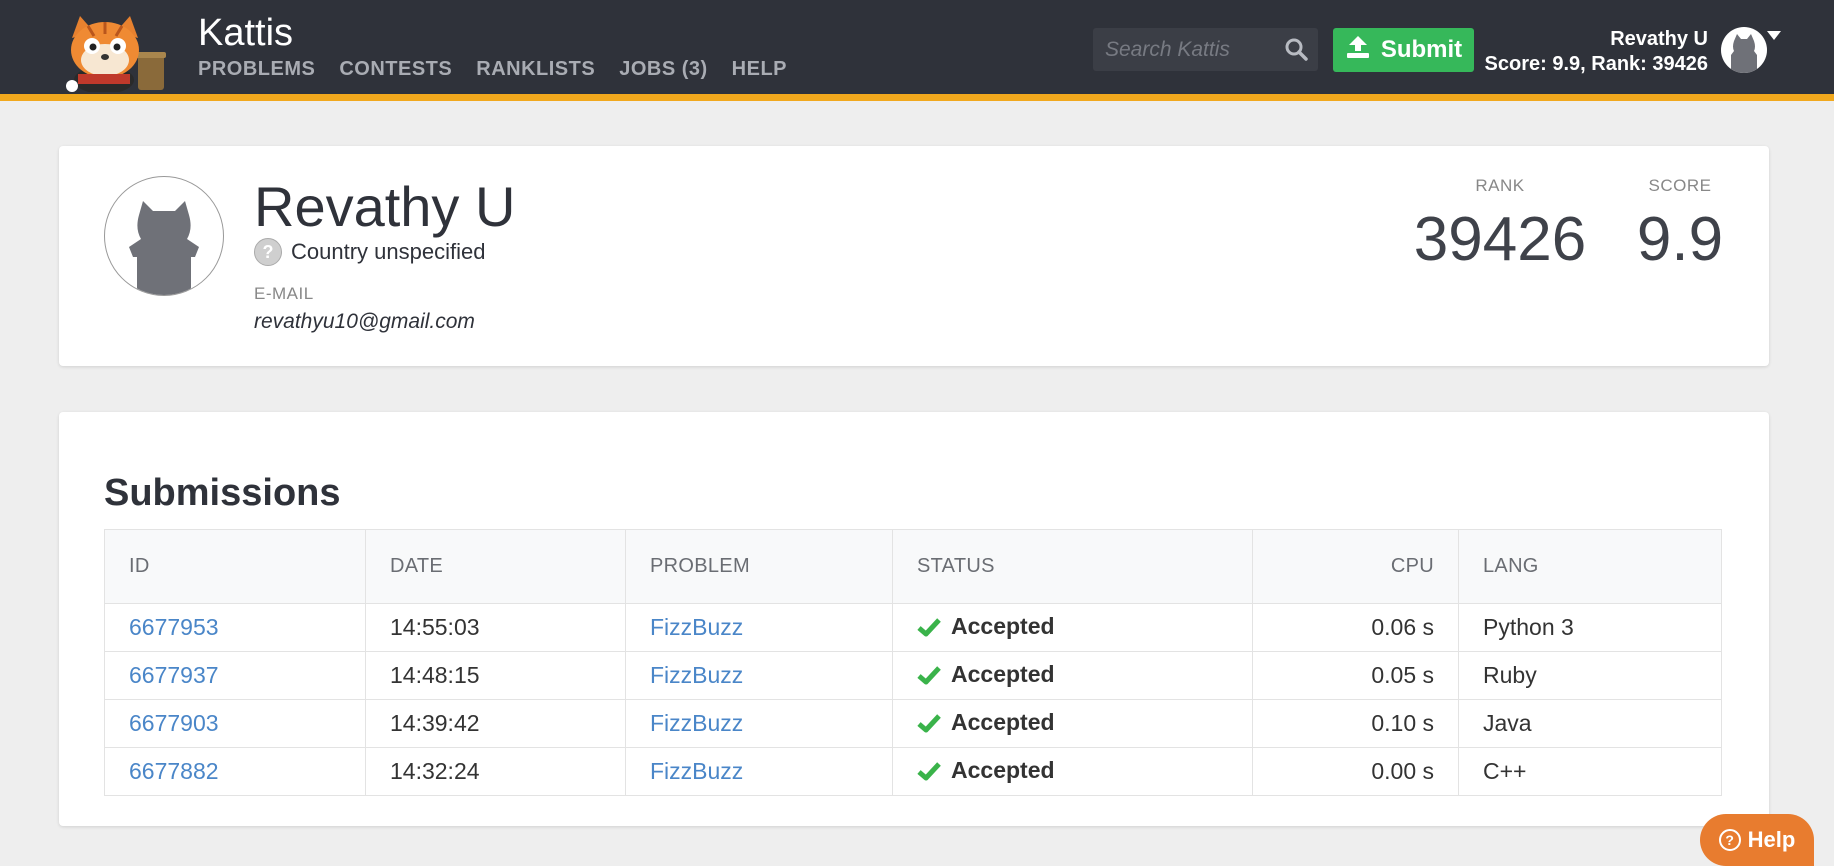  I want to click on col-cpu: CPU, so click(1355, 566).